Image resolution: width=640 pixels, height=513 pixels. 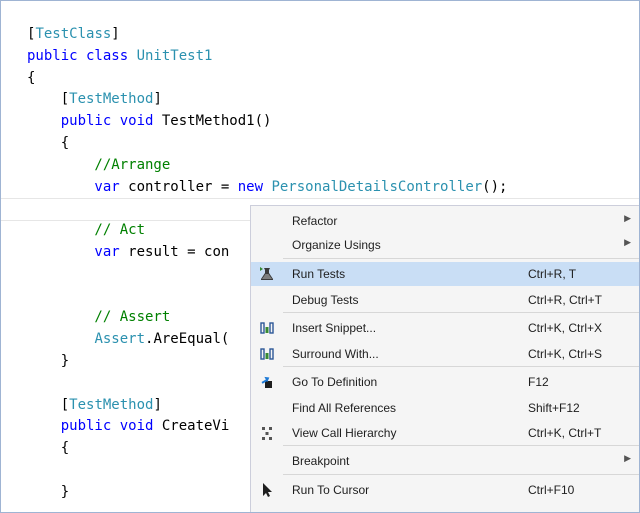 I want to click on menu-item-shortcut: Ctrl+K, Ctrl+X, so click(x=565, y=328).